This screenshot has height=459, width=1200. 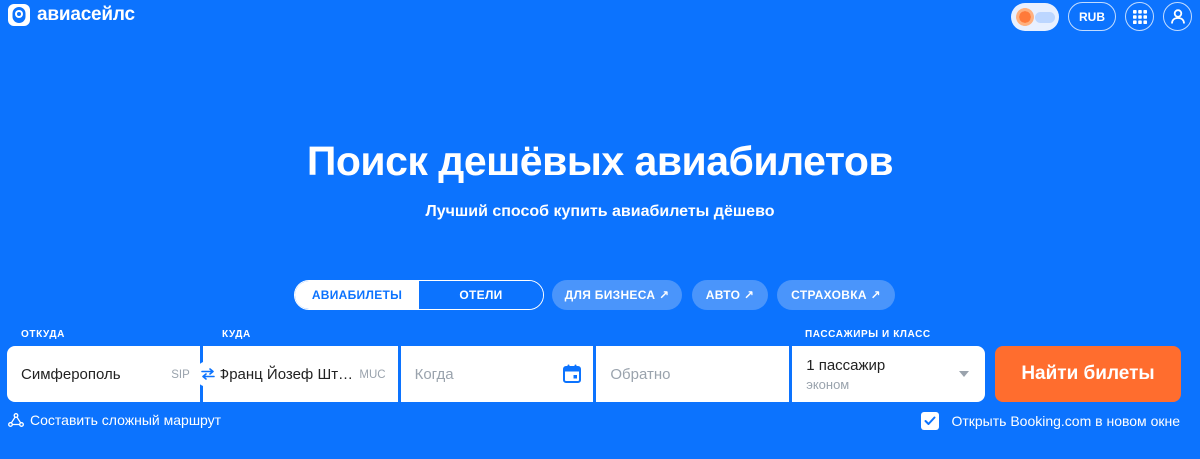 I want to click on from-value: Симферополь, so click(x=71, y=374).